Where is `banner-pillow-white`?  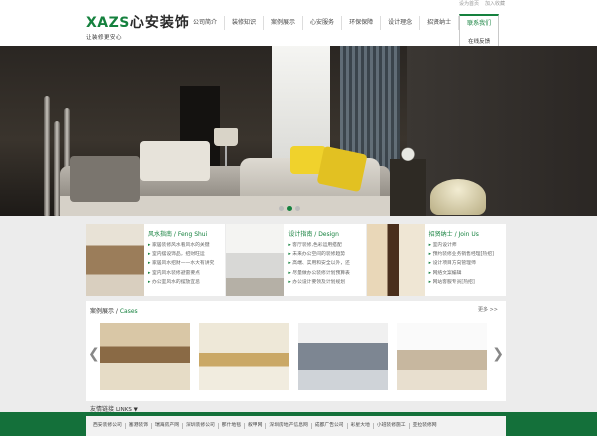
banner-pillow-white is located at coordinates (175, 161).